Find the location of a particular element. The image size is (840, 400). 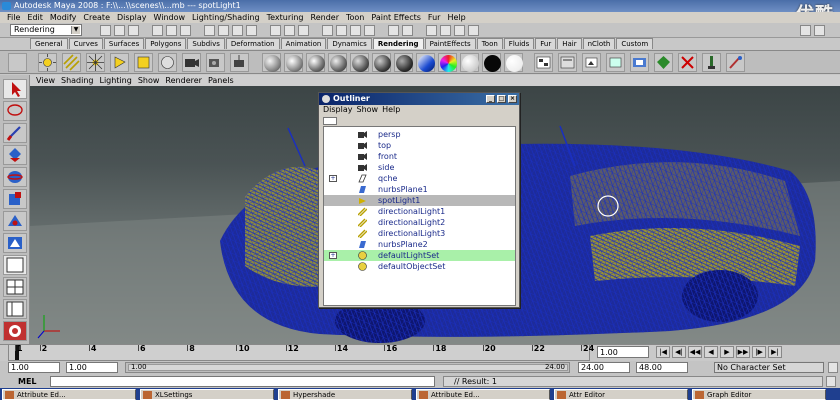

black-shader-icon is located at coordinates (491, 62).